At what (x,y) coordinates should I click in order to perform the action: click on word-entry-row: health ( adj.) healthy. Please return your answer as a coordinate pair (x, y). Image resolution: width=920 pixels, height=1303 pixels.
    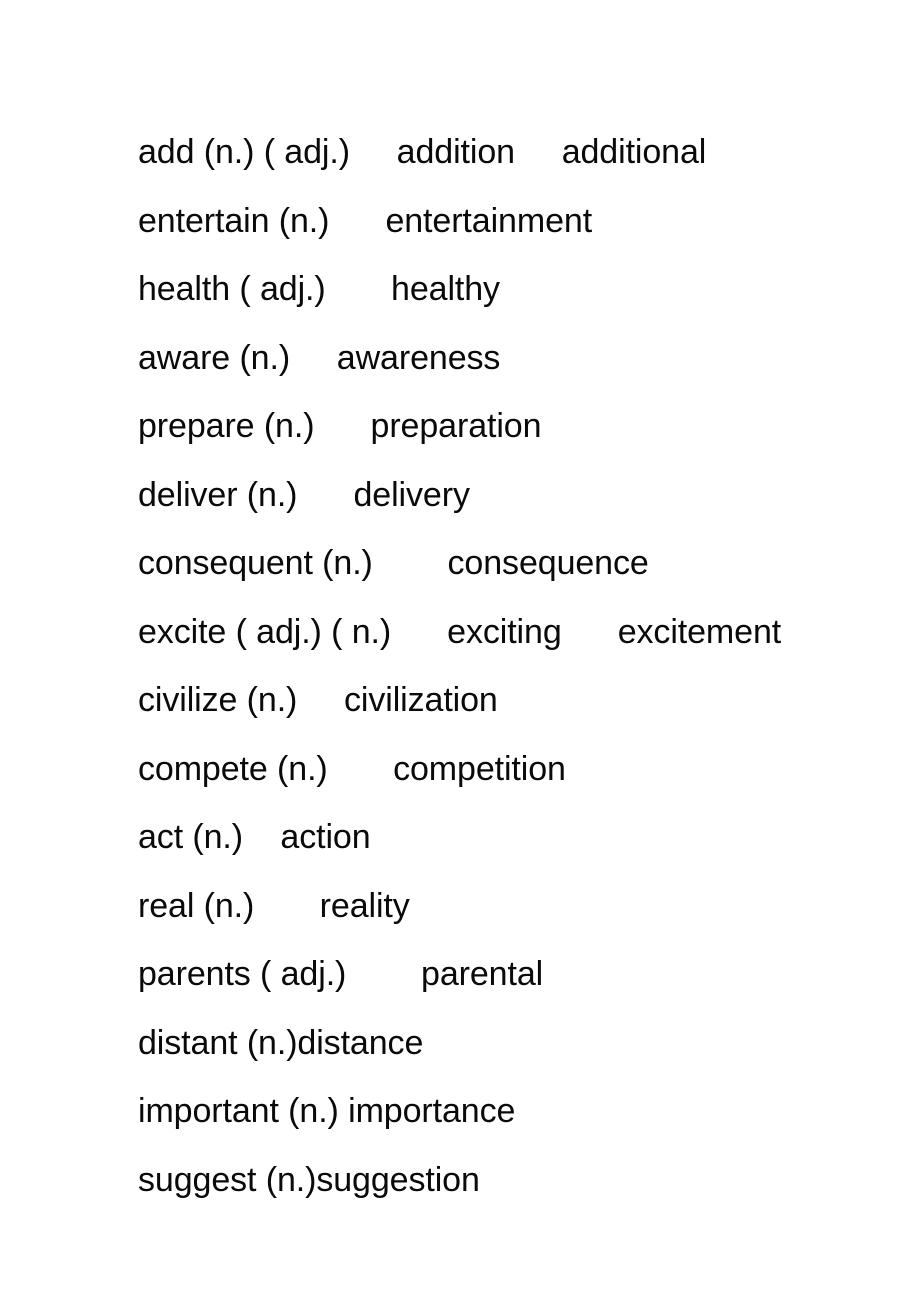
    Looking at the image, I should click on (319, 289).